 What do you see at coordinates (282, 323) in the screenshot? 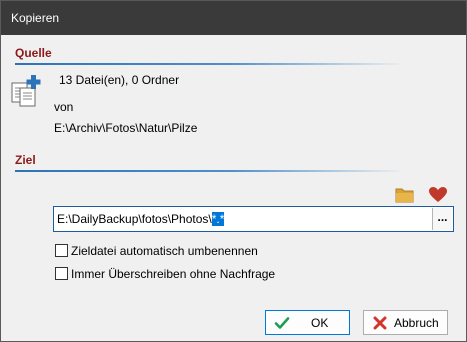
I see `checkmark-icon` at bounding box center [282, 323].